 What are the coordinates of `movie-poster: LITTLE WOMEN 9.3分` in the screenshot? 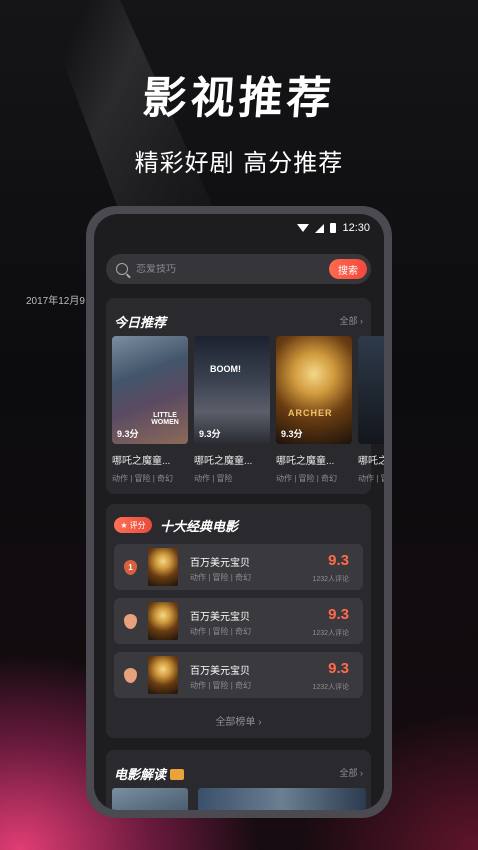 It's located at (150, 390).